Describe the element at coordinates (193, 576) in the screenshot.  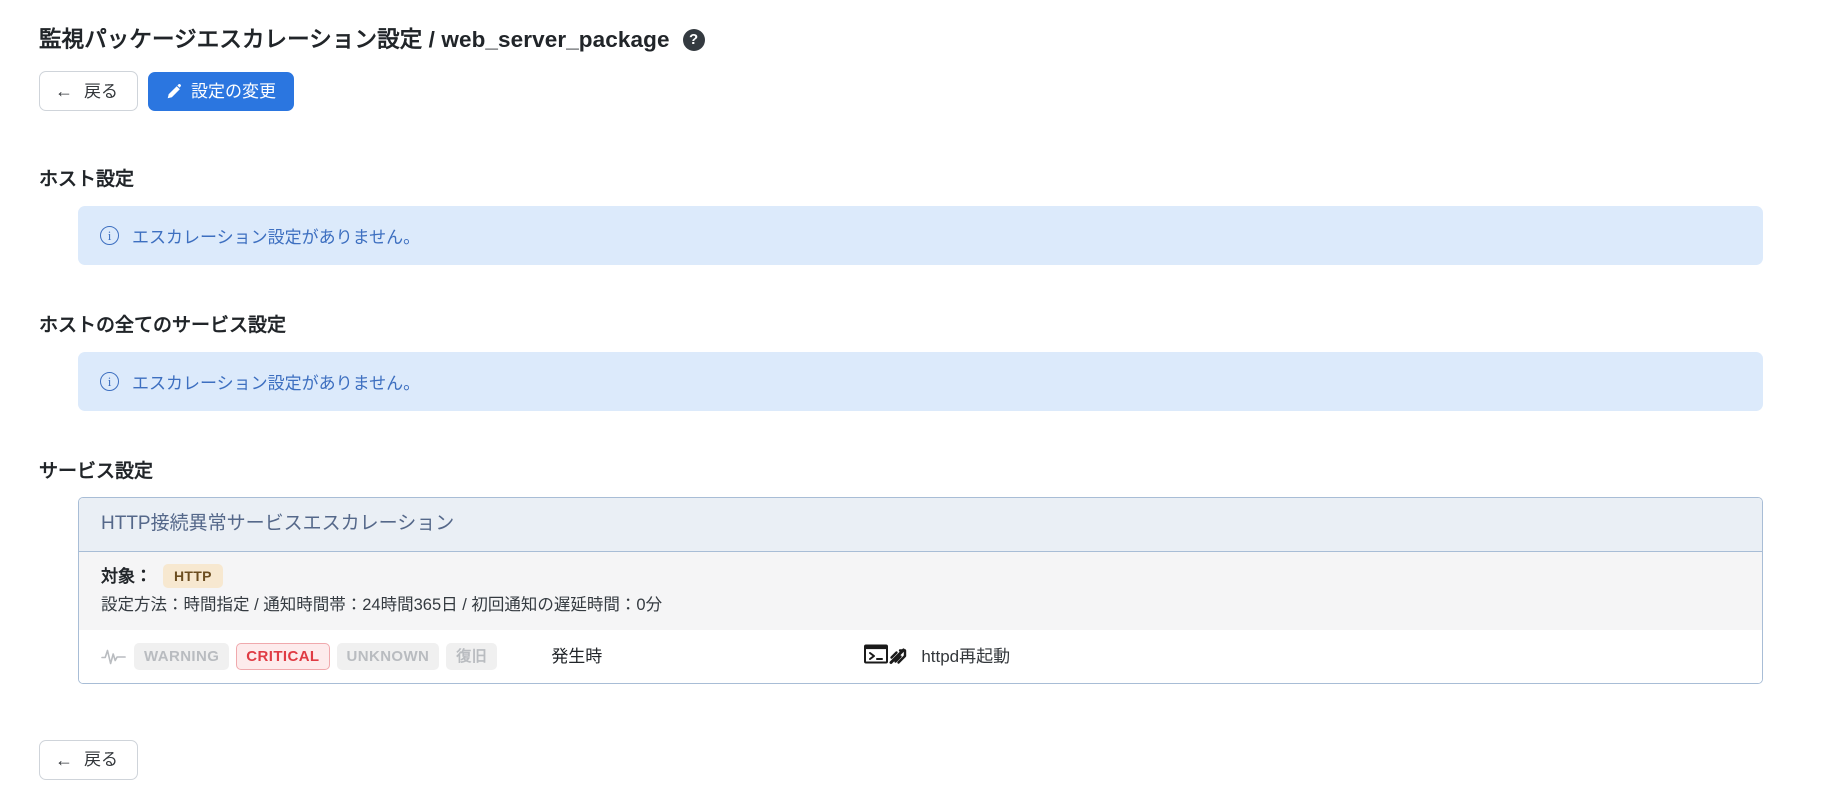
I see `target-badge: HTTP` at that location.